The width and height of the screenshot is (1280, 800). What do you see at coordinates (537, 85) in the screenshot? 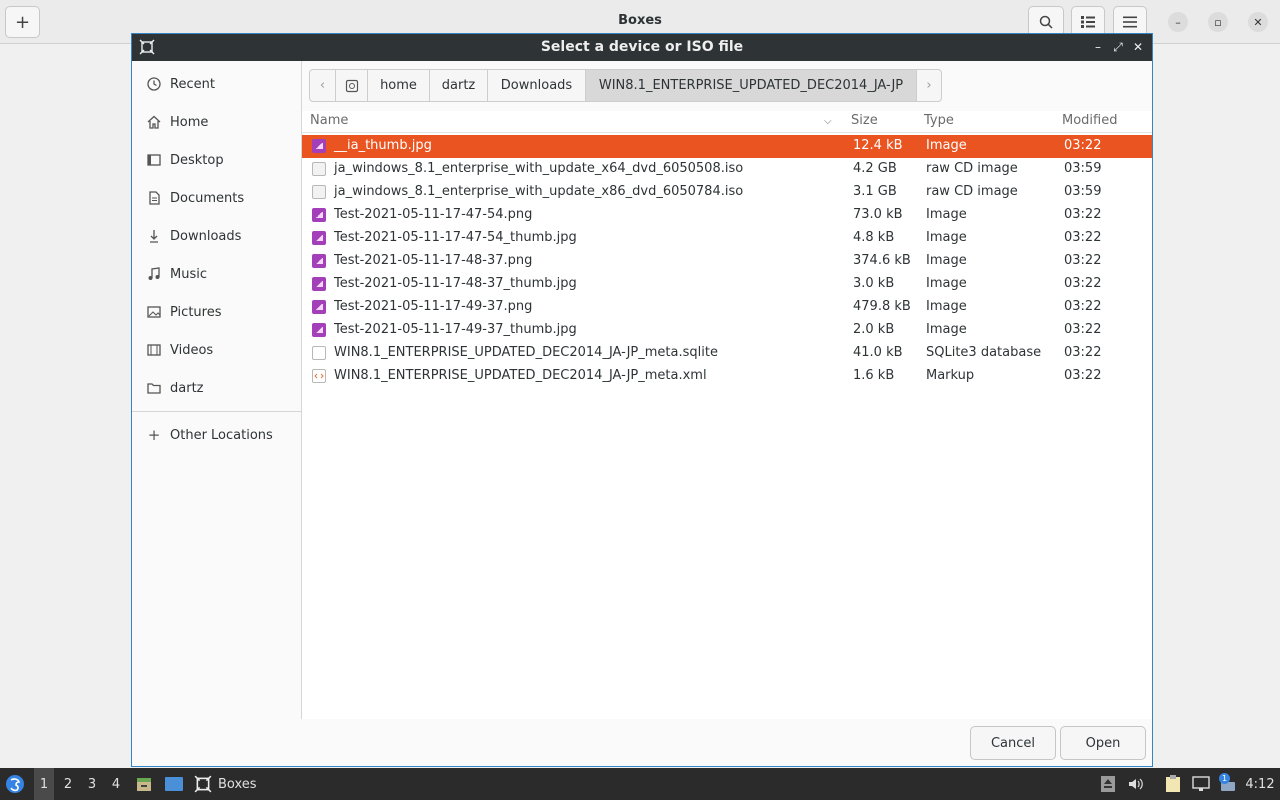
I see `path-segment-downloads: Downloads` at bounding box center [537, 85].